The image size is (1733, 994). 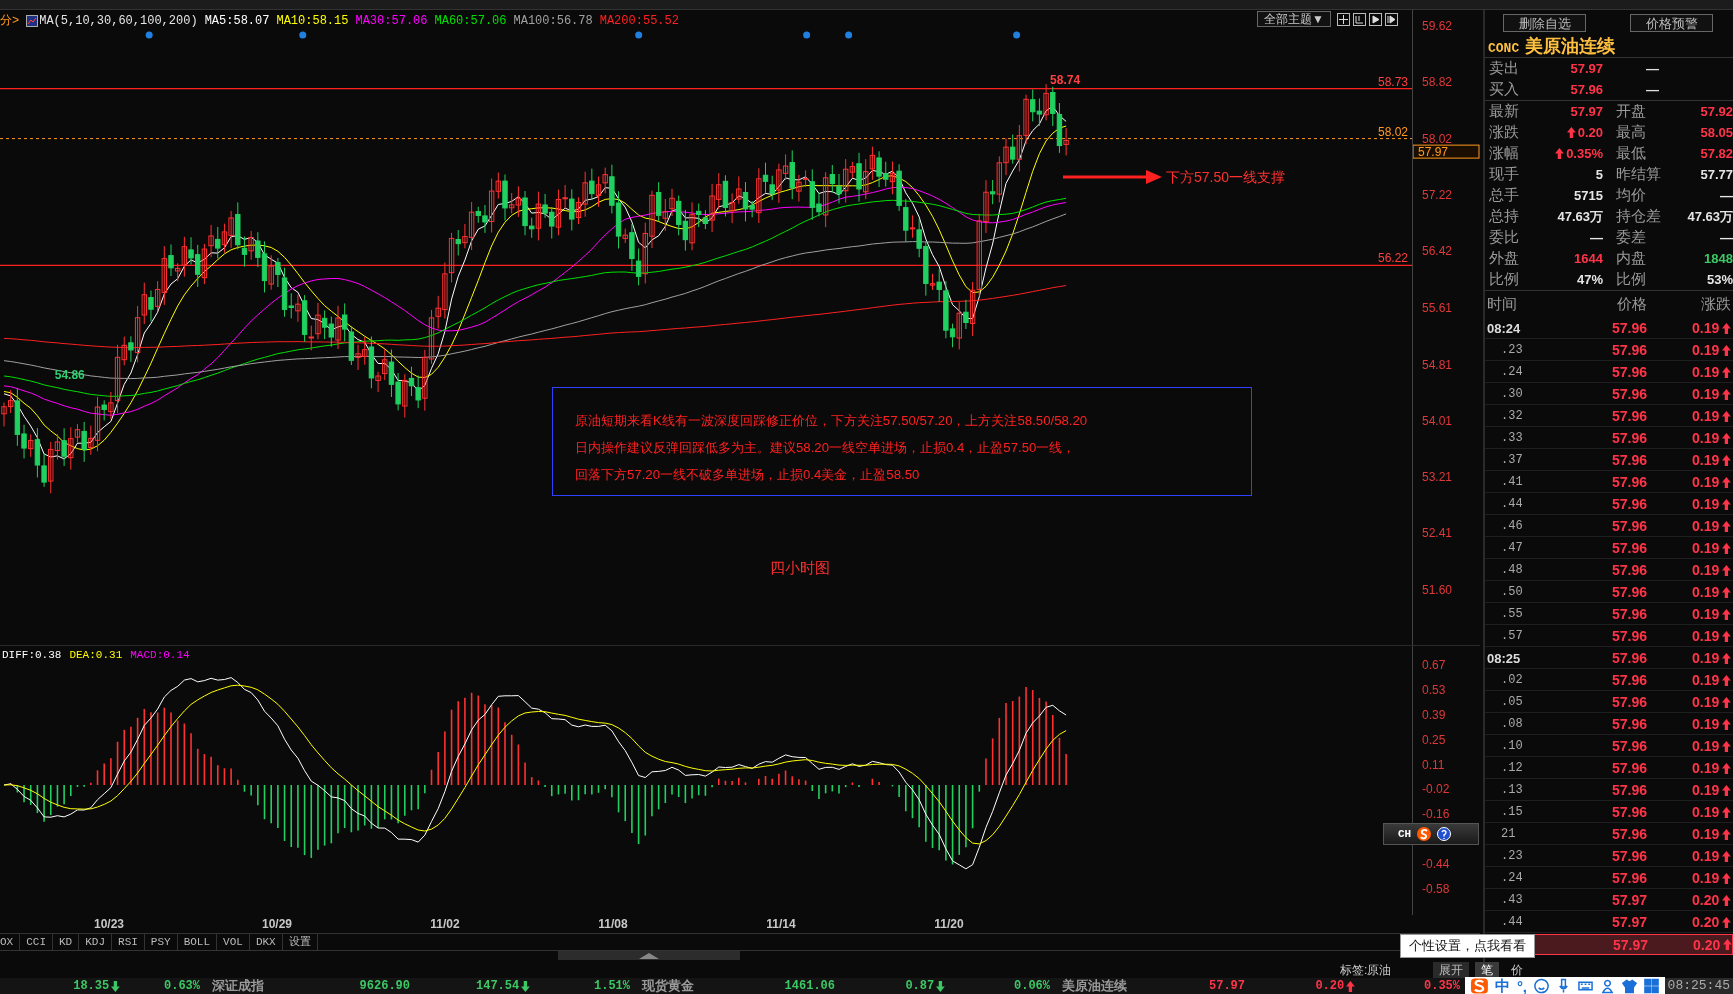 I want to click on market-value: 1.51%, so click(x=611, y=986).